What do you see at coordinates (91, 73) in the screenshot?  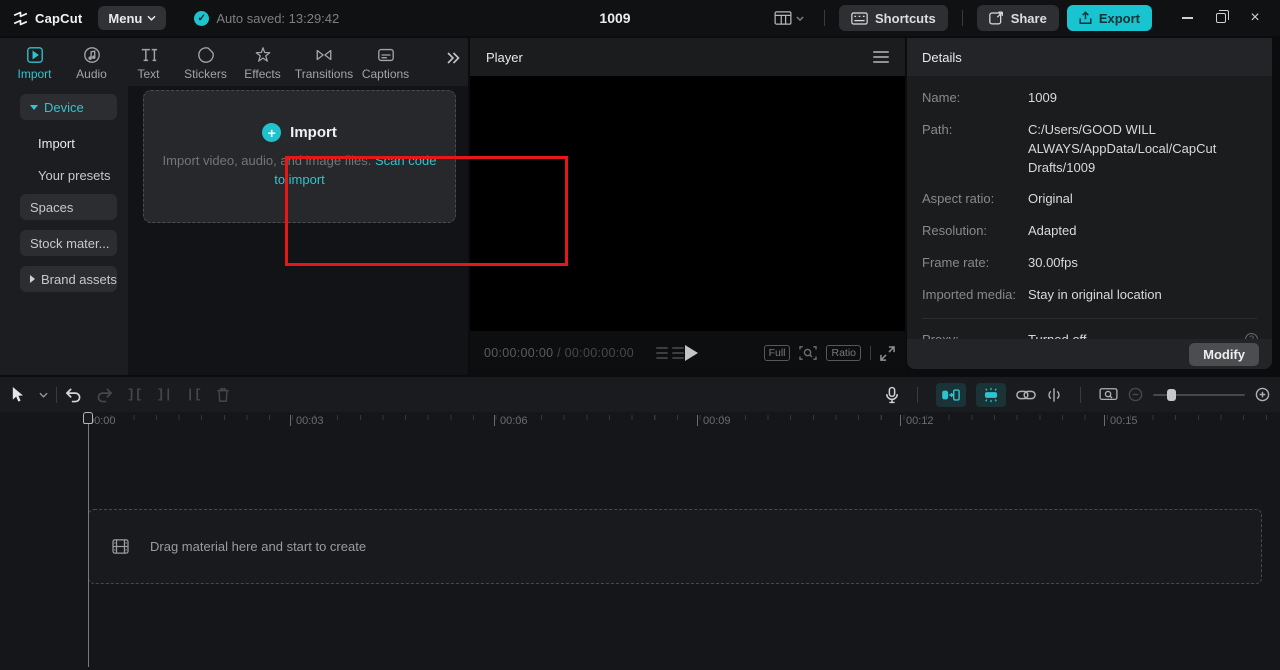 I see `tab-audio-label: Audio` at bounding box center [91, 73].